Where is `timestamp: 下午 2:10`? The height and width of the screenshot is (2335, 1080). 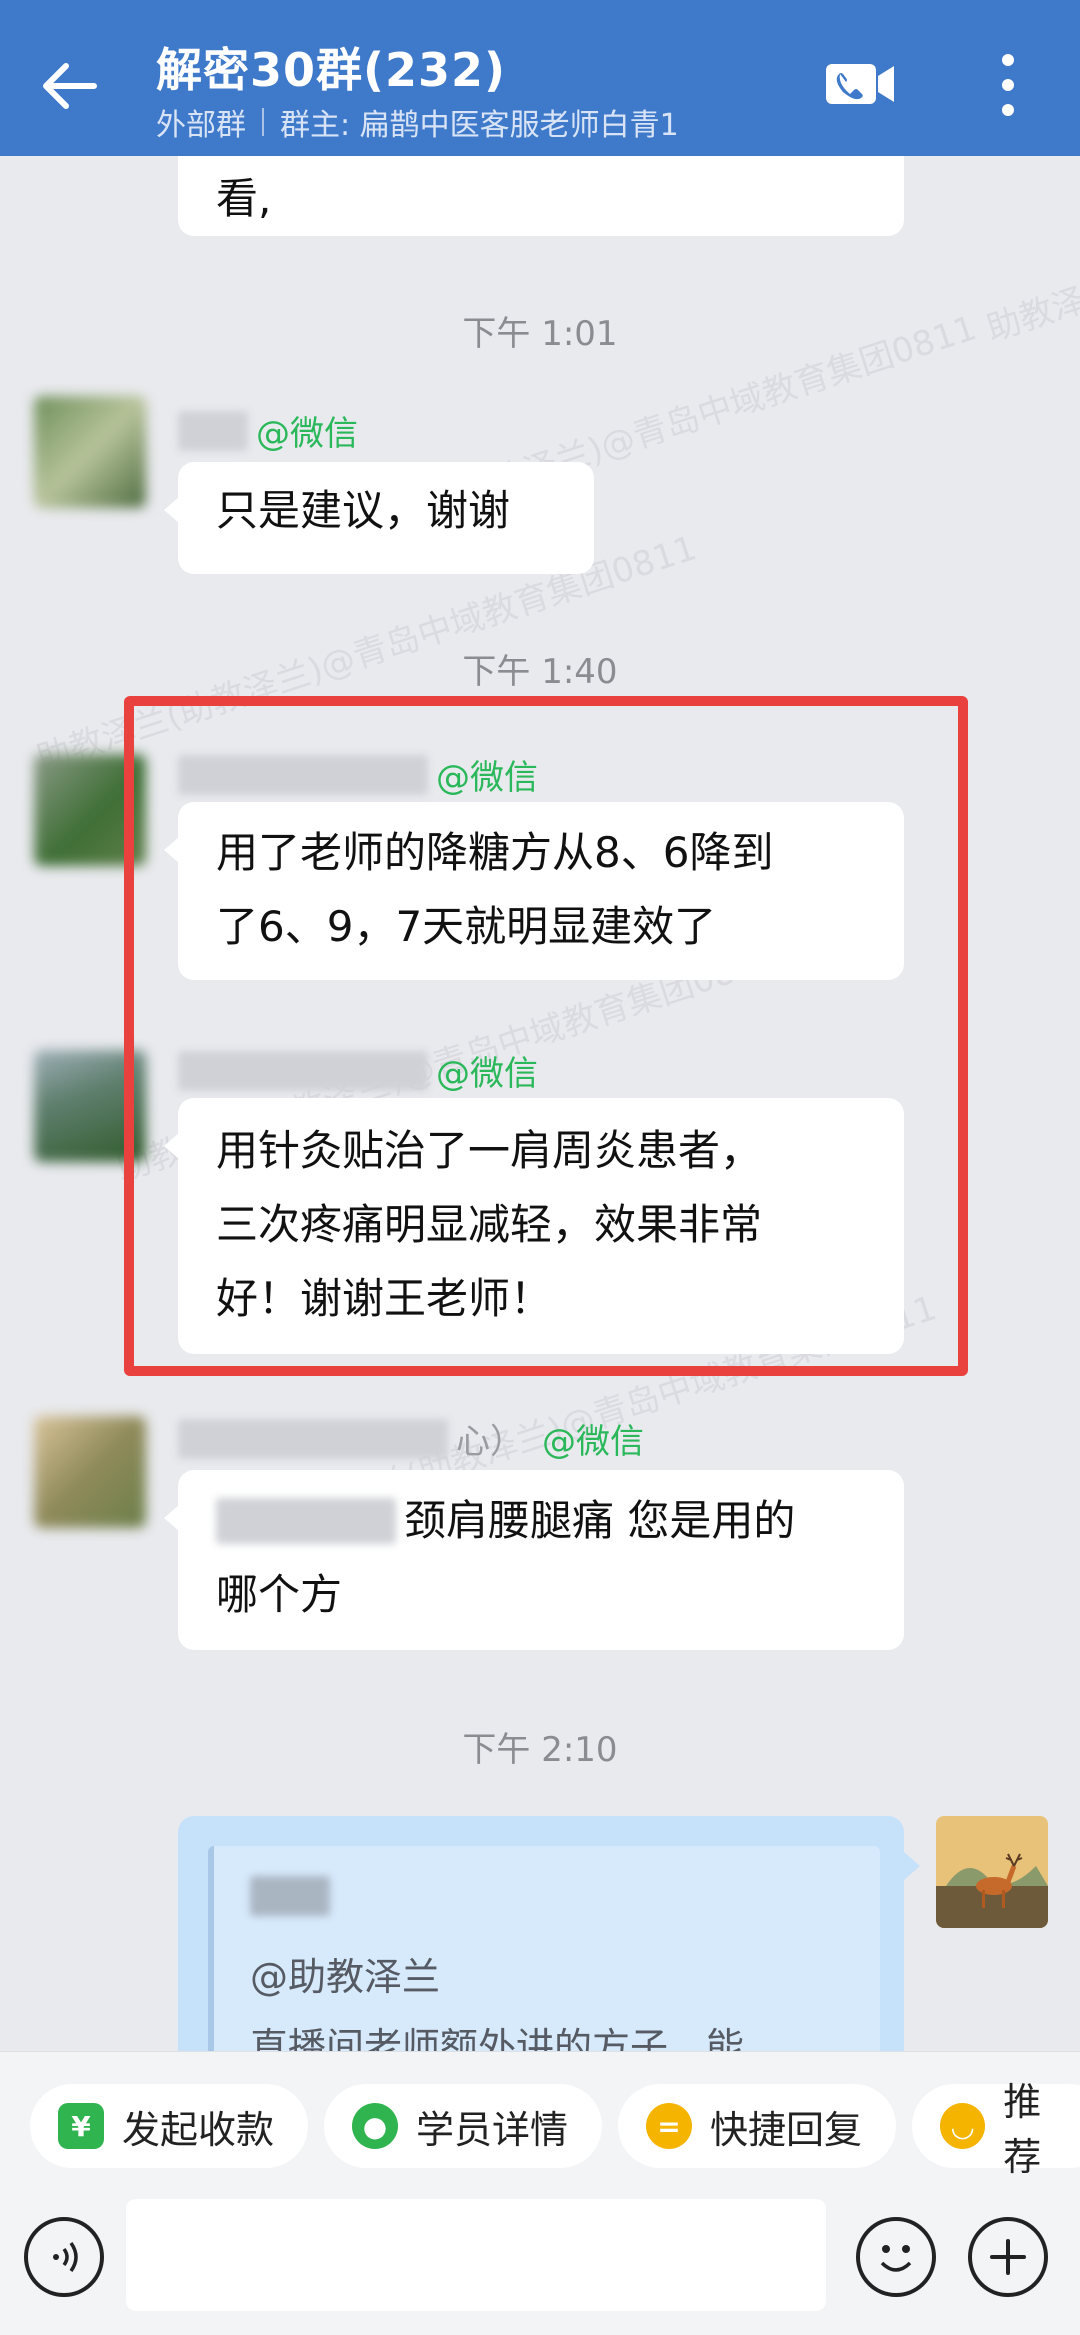
timestamp: 下午 2:10 is located at coordinates (540, 1750).